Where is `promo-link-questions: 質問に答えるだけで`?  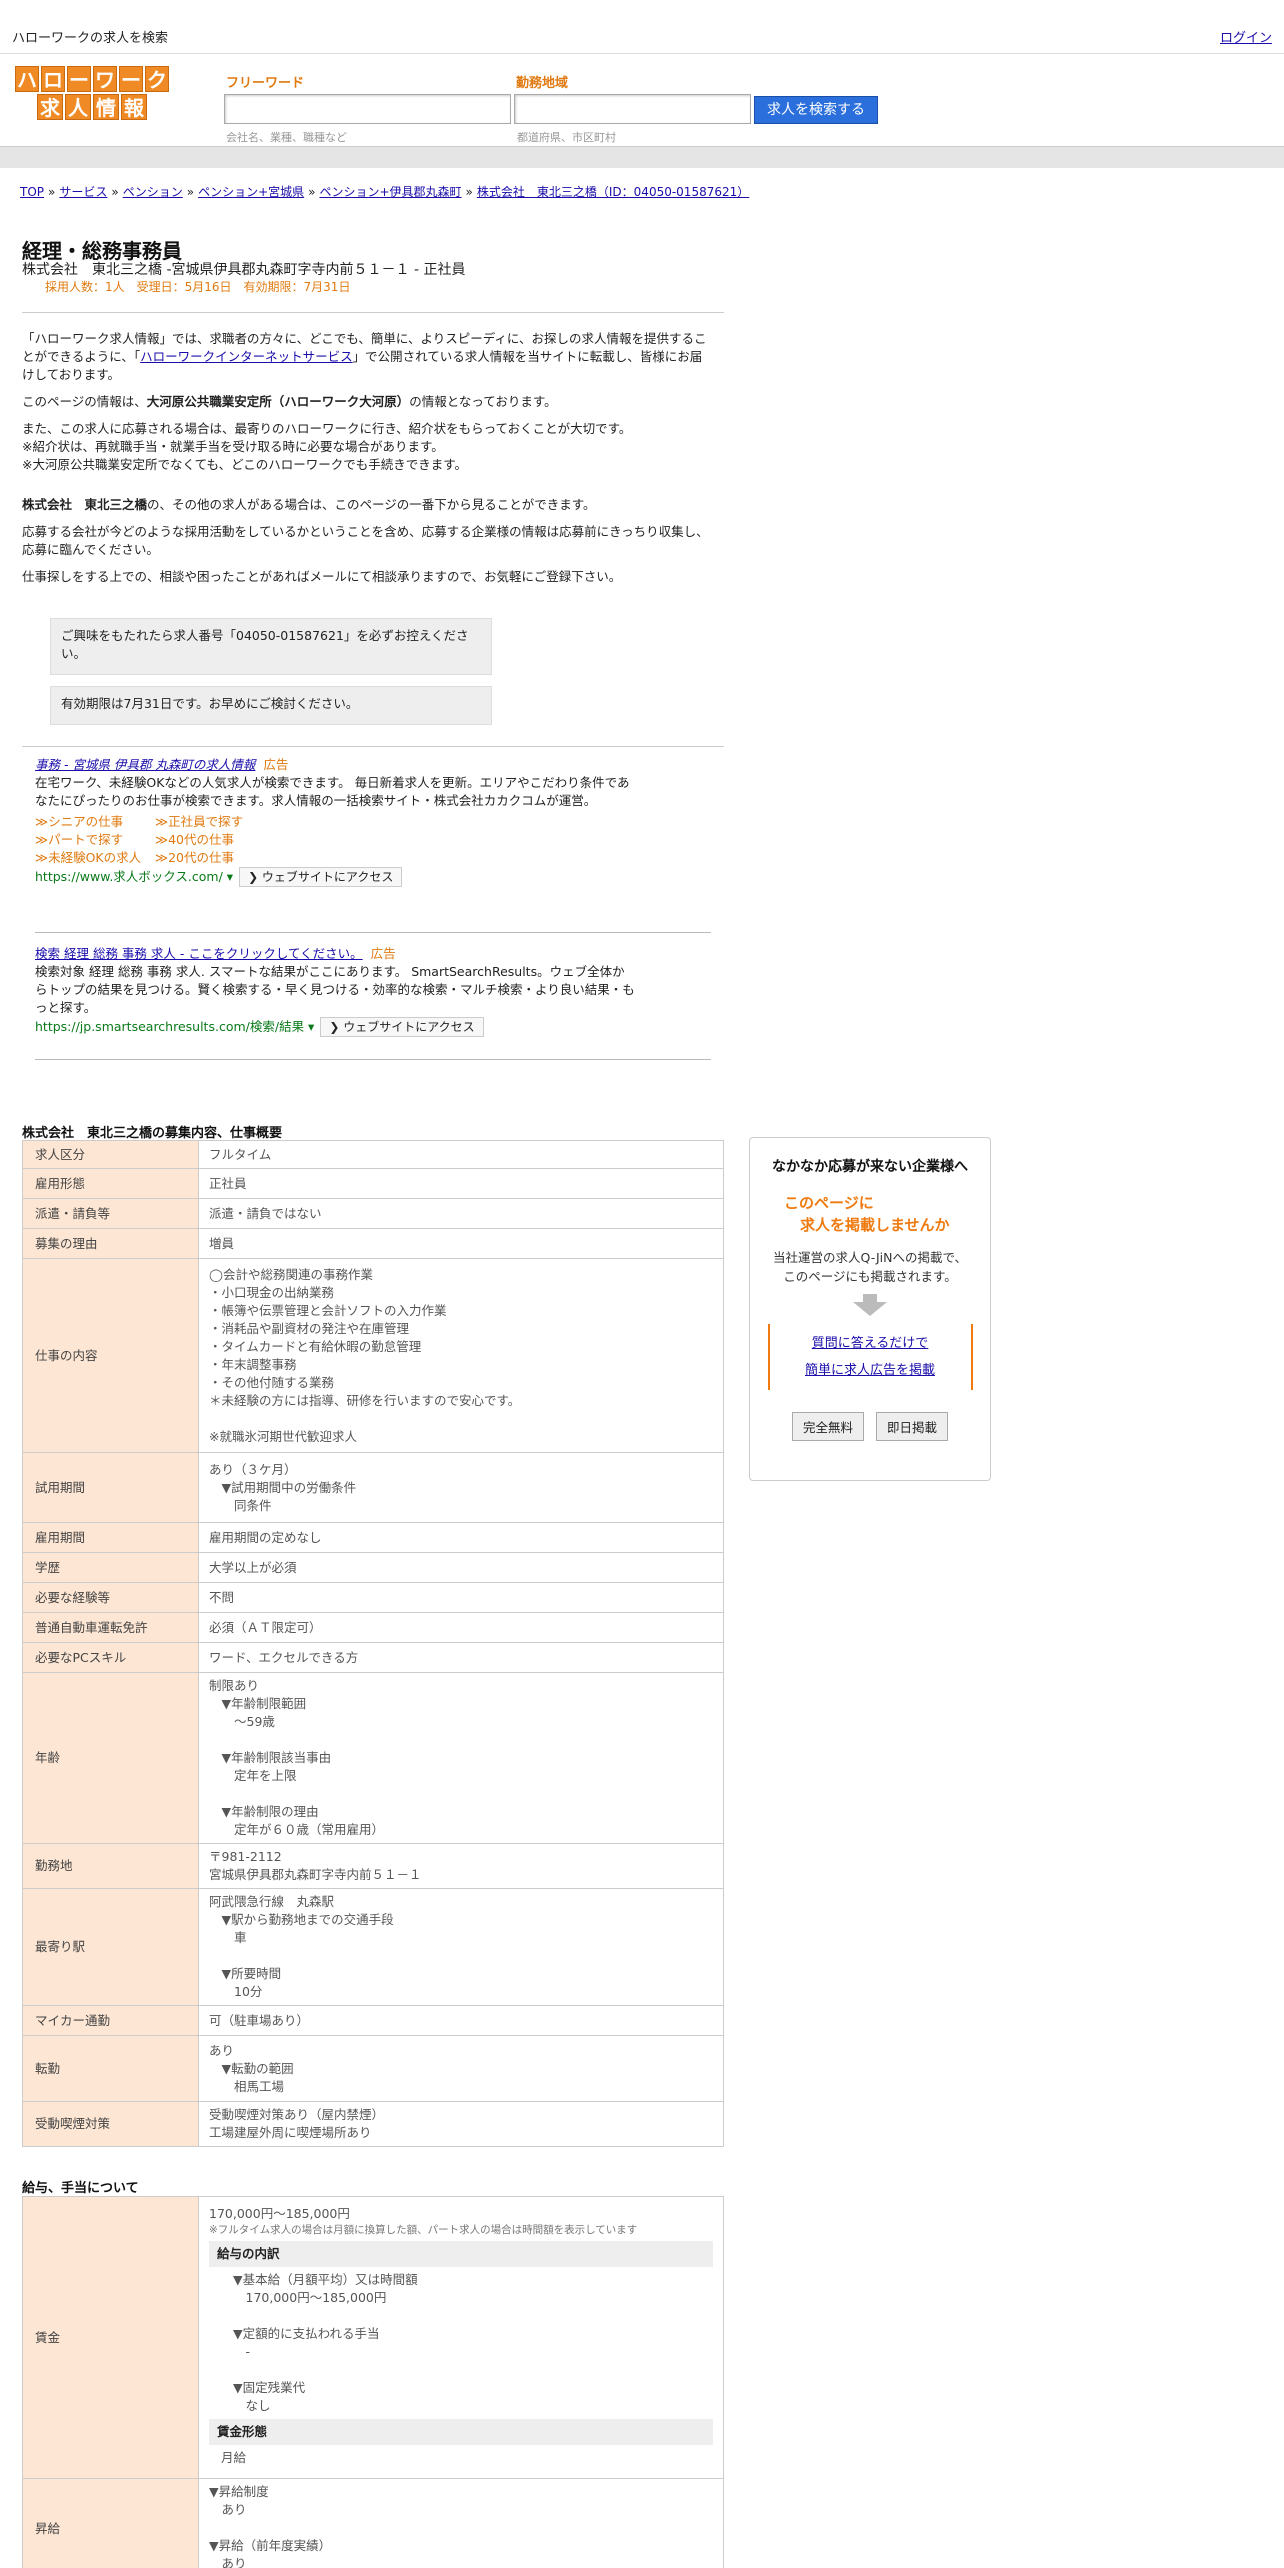 promo-link-questions: 質問に答えるだけで is located at coordinates (870, 1343).